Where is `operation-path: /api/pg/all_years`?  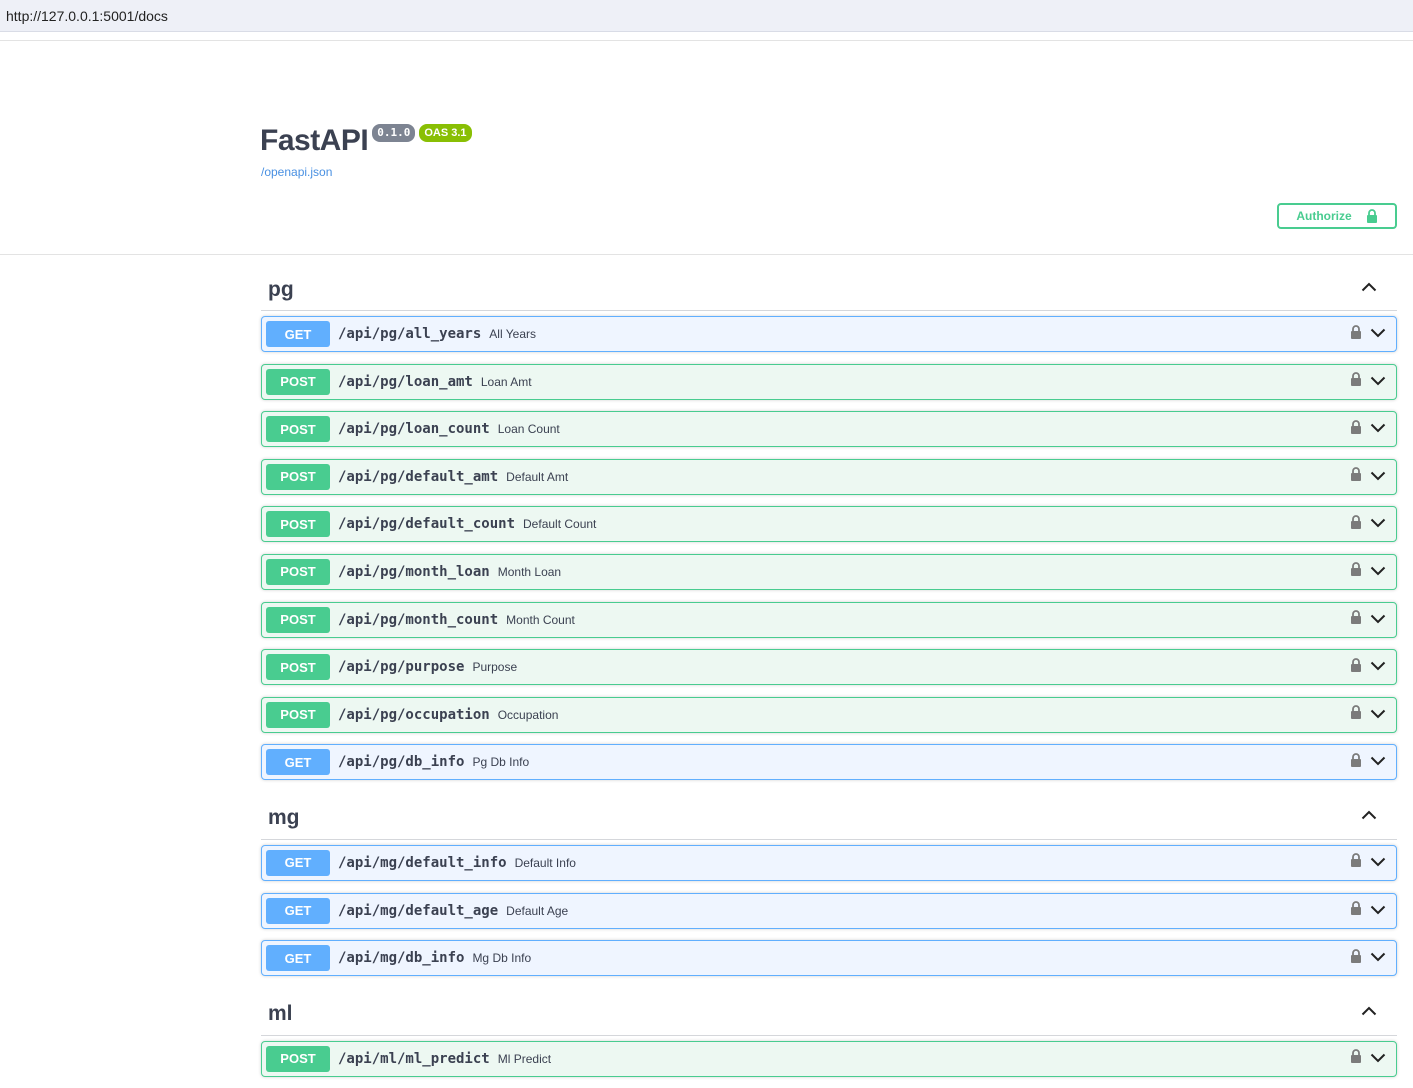 operation-path: /api/pg/all_years is located at coordinates (410, 334).